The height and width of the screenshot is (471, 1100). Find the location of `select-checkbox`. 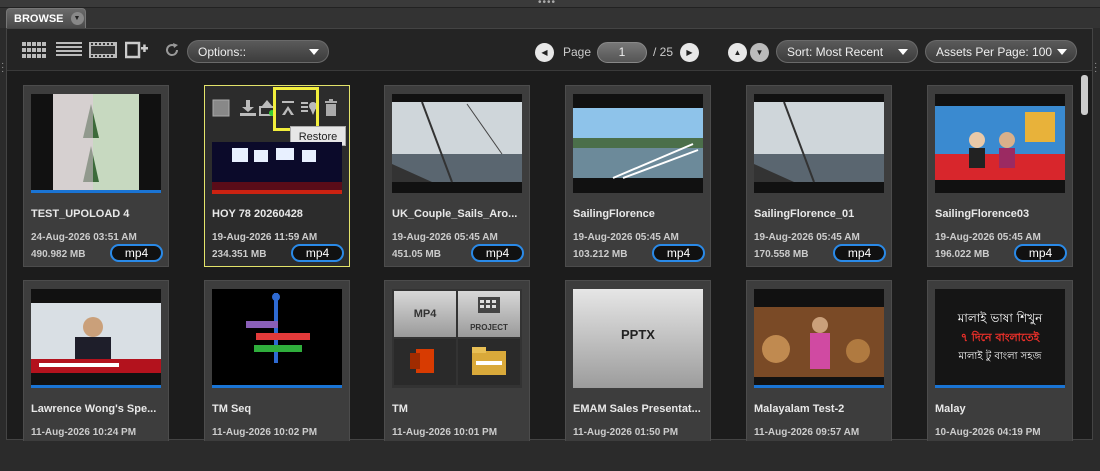

select-checkbox is located at coordinates (221, 108).